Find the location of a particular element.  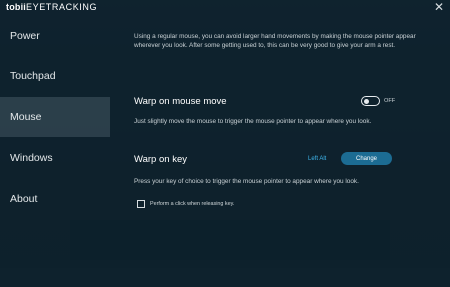

current-key-label: Left Alt is located at coordinates (317, 159).